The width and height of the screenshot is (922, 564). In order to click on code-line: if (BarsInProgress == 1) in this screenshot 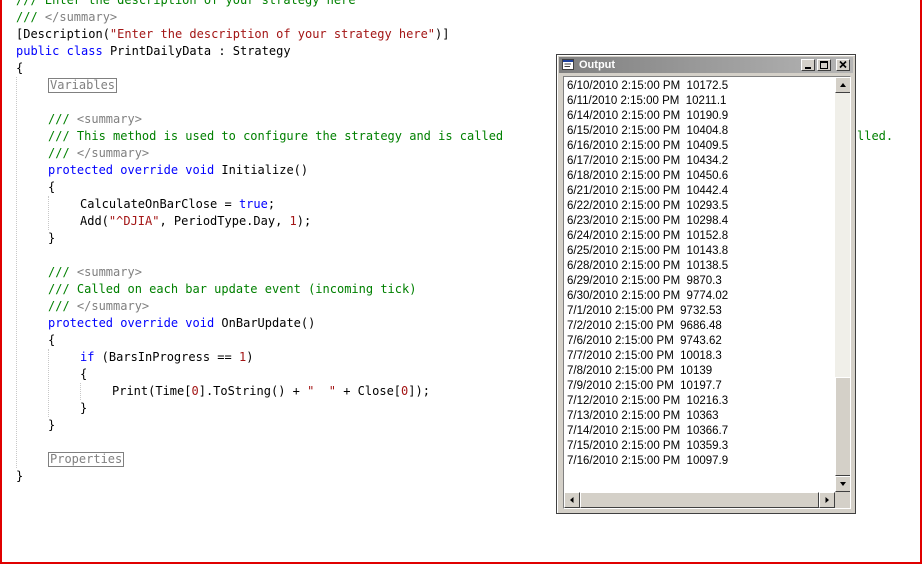, I will do `click(166, 357)`.